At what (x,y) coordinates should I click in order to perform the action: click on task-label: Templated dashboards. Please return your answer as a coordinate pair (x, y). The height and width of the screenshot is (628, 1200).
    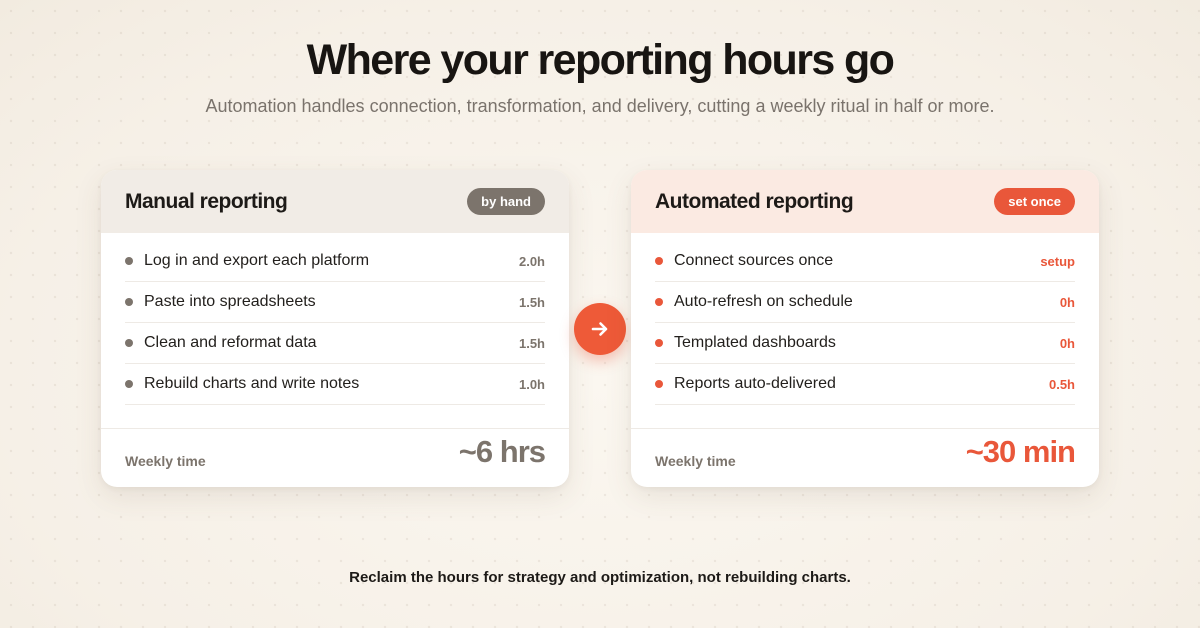
    Looking at the image, I should click on (755, 342).